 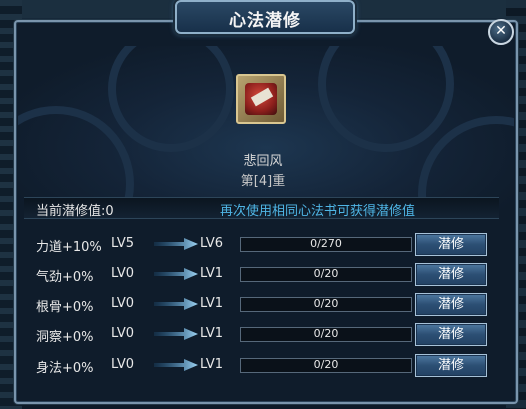 What do you see at coordinates (65, 368) in the screenshot?
I see `attribute-label: 身法+0%` at bounding box center [65, 368].